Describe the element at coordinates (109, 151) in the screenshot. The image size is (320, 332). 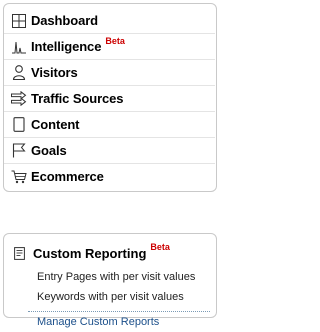
I see `nav-item-goals: Goals` at that location.